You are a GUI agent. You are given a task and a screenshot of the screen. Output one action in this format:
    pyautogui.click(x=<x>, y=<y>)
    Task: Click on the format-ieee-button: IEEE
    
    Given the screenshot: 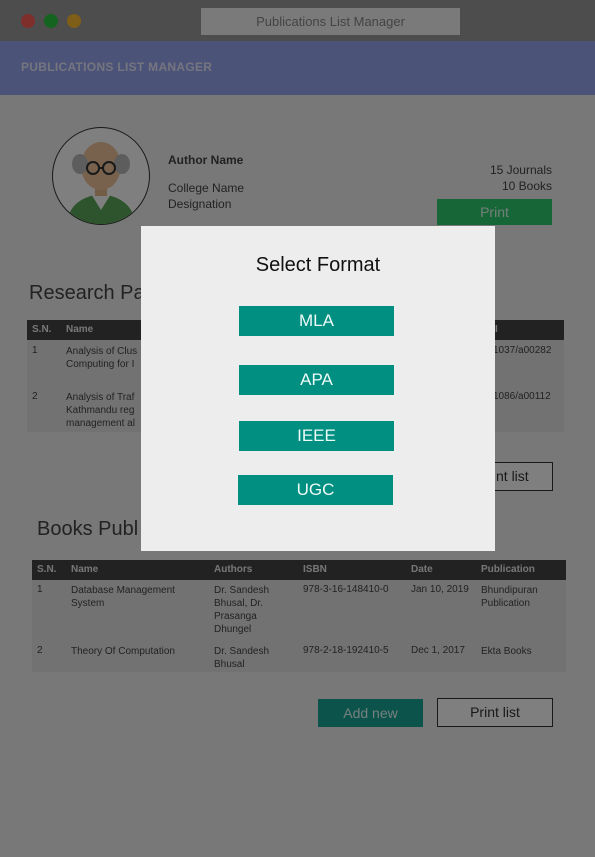 What is the action you would take?
    pyautogui.click(x=316, y=436)
    